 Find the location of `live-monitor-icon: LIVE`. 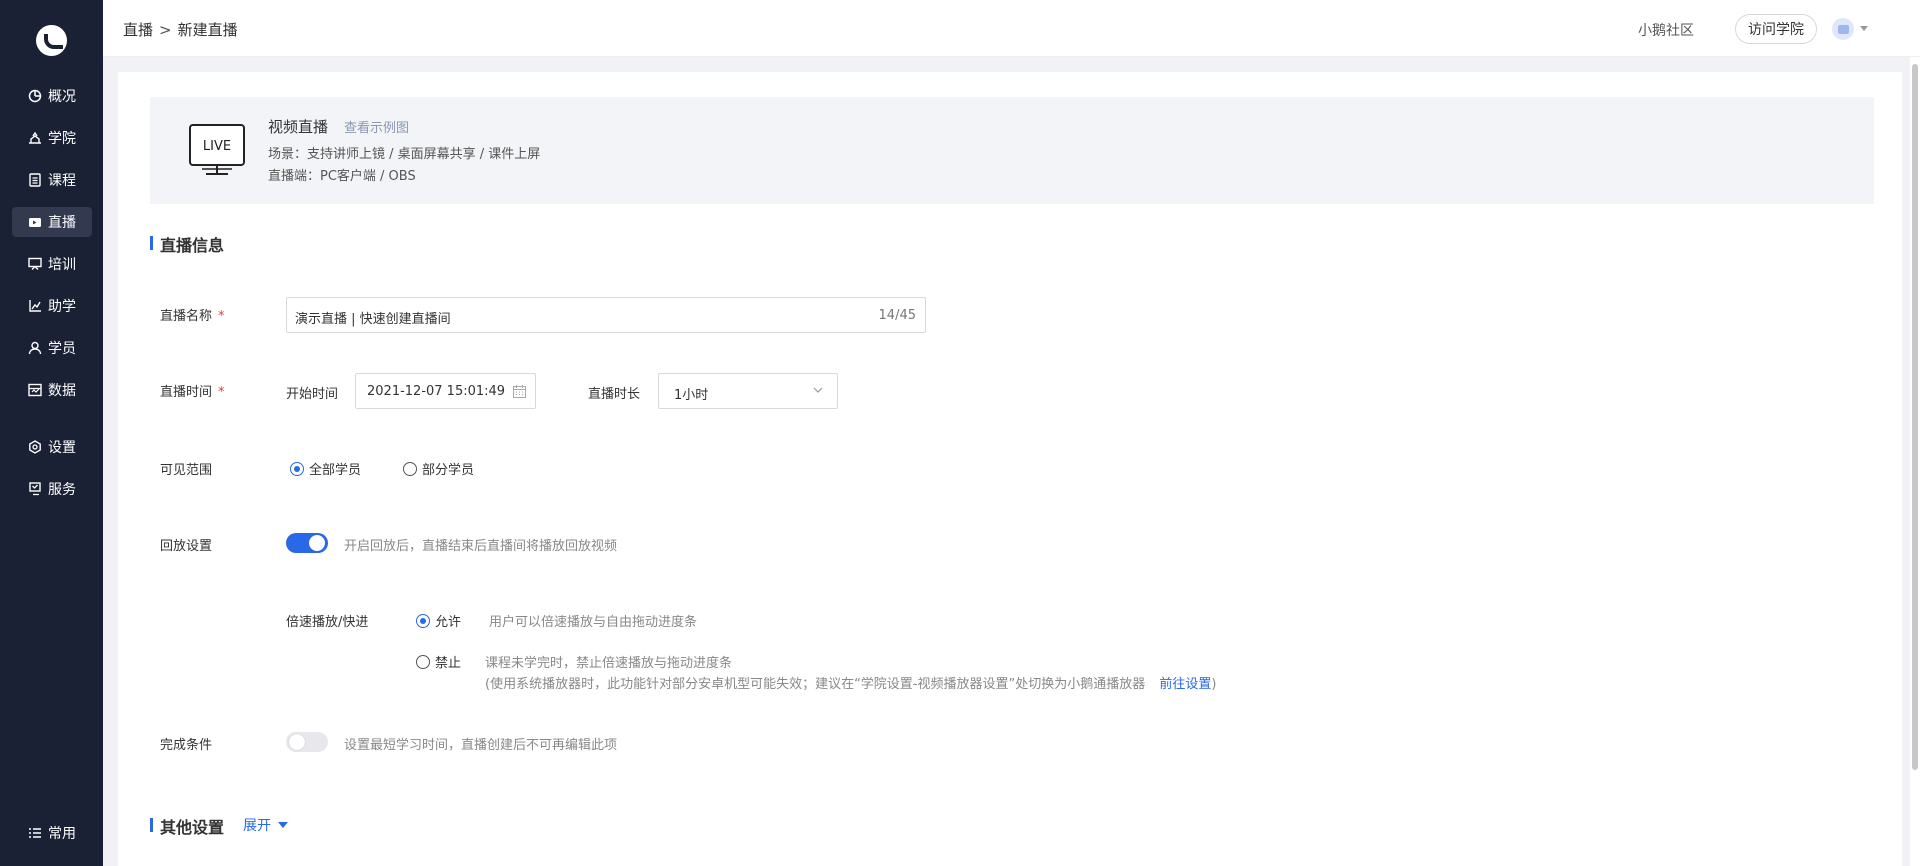

live-monitor-icon: LIVE is located at coordinates (217, 149).